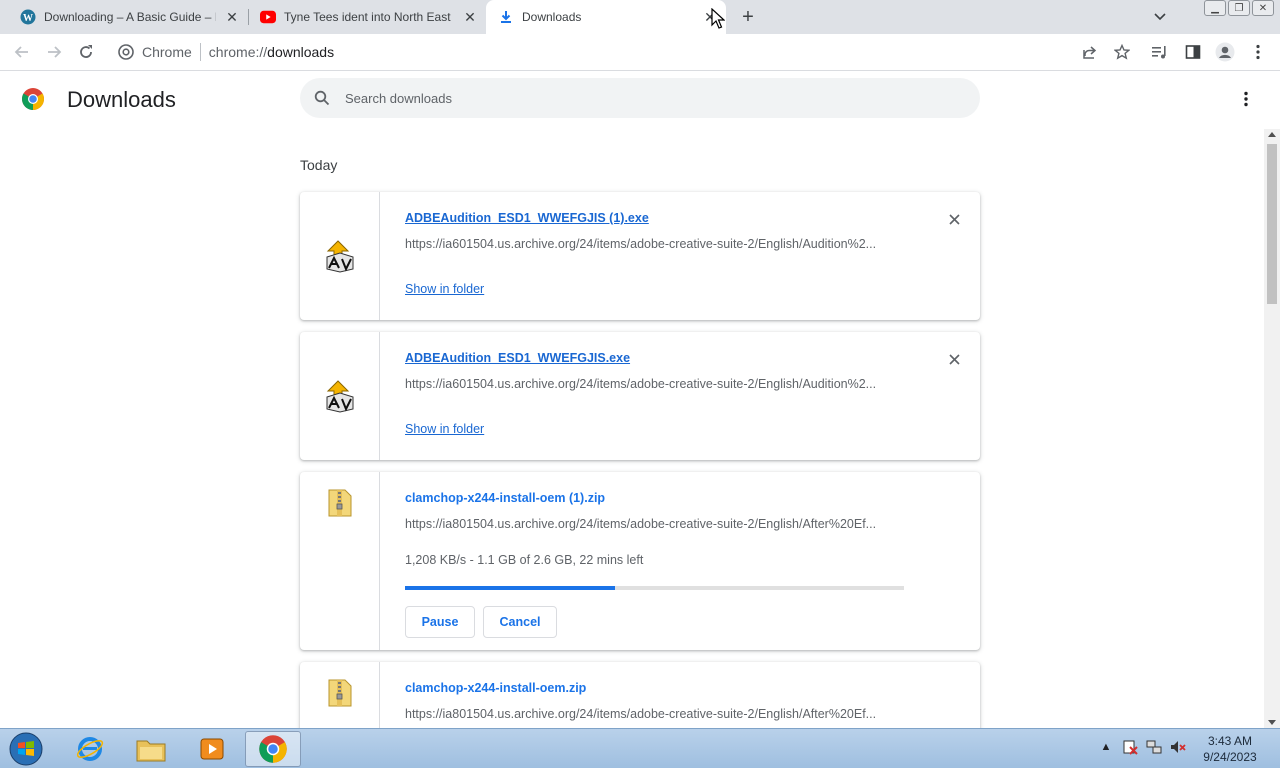 This screenshot has height=768, width=1280. Describe the element at coordinates (517, 358) in the screenshot. I see `file-name-link: ADBEAudition_ESD1_WWEFGJIS.exe` at that location.